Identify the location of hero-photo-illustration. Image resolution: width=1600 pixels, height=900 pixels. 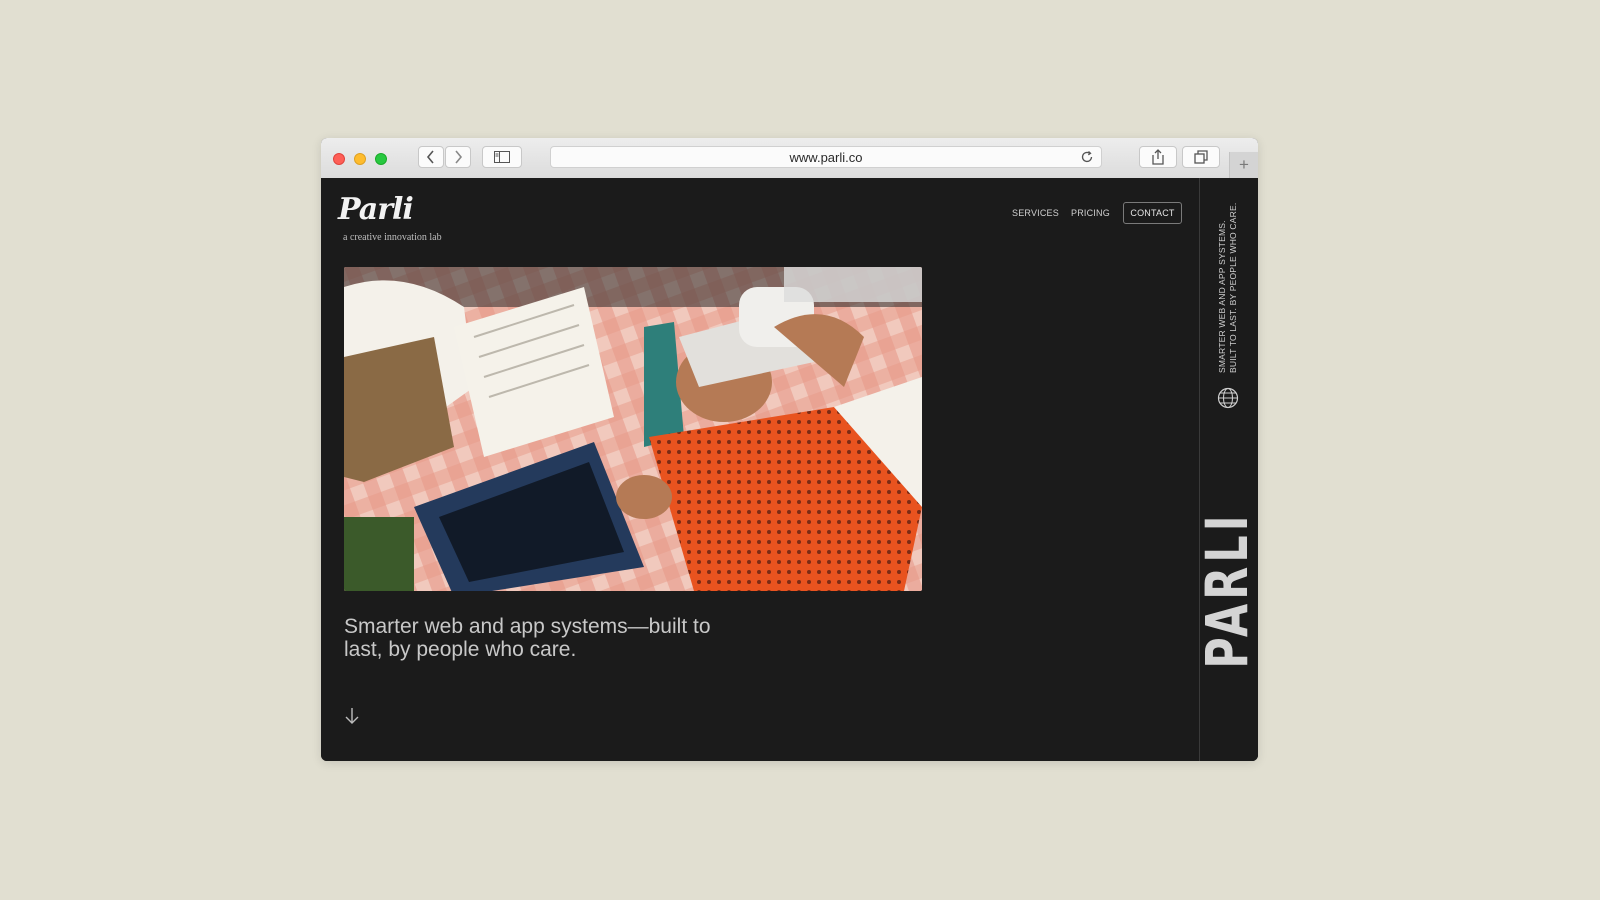
(633, 429).